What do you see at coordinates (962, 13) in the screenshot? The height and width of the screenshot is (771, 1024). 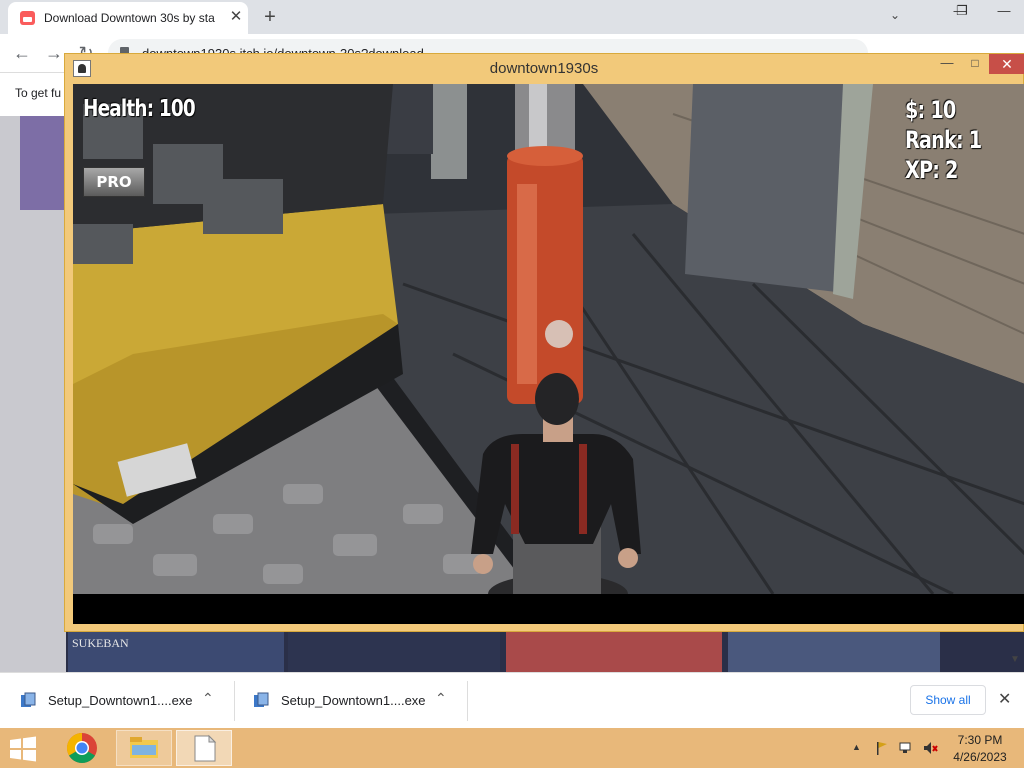 I see `browser-restore-button: ❐` at bounding box center [962, 13].